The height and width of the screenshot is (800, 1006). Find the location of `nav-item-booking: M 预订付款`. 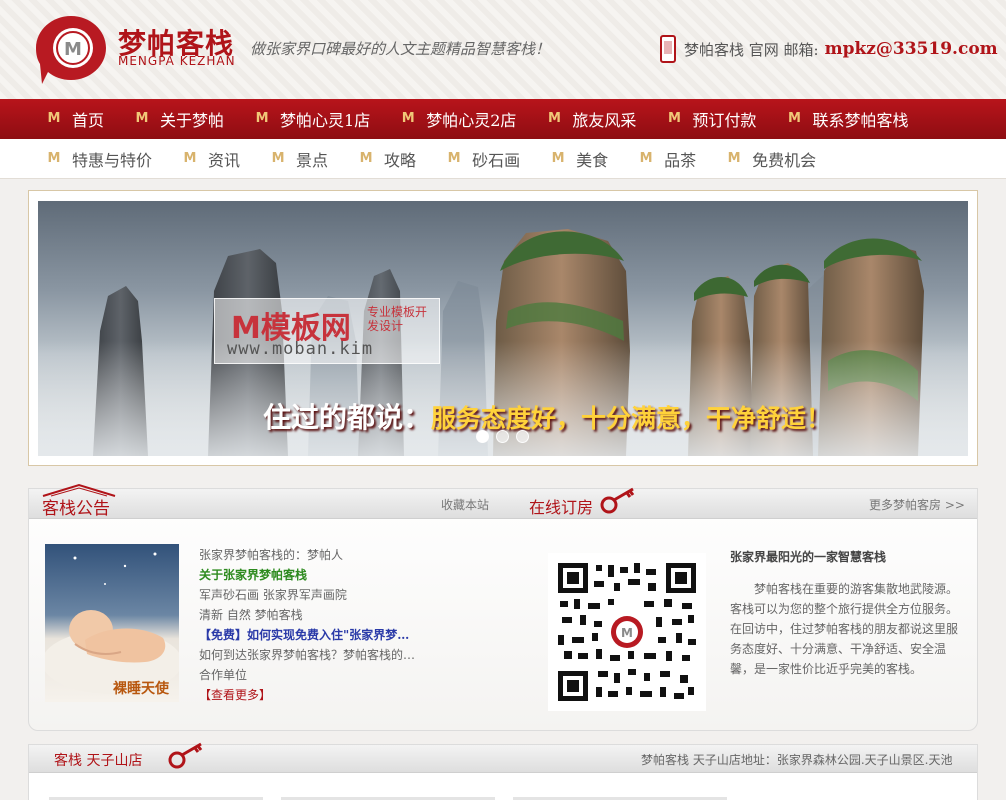

nav-item-booking: M 预订付款 is located at coordinates (711, 119).